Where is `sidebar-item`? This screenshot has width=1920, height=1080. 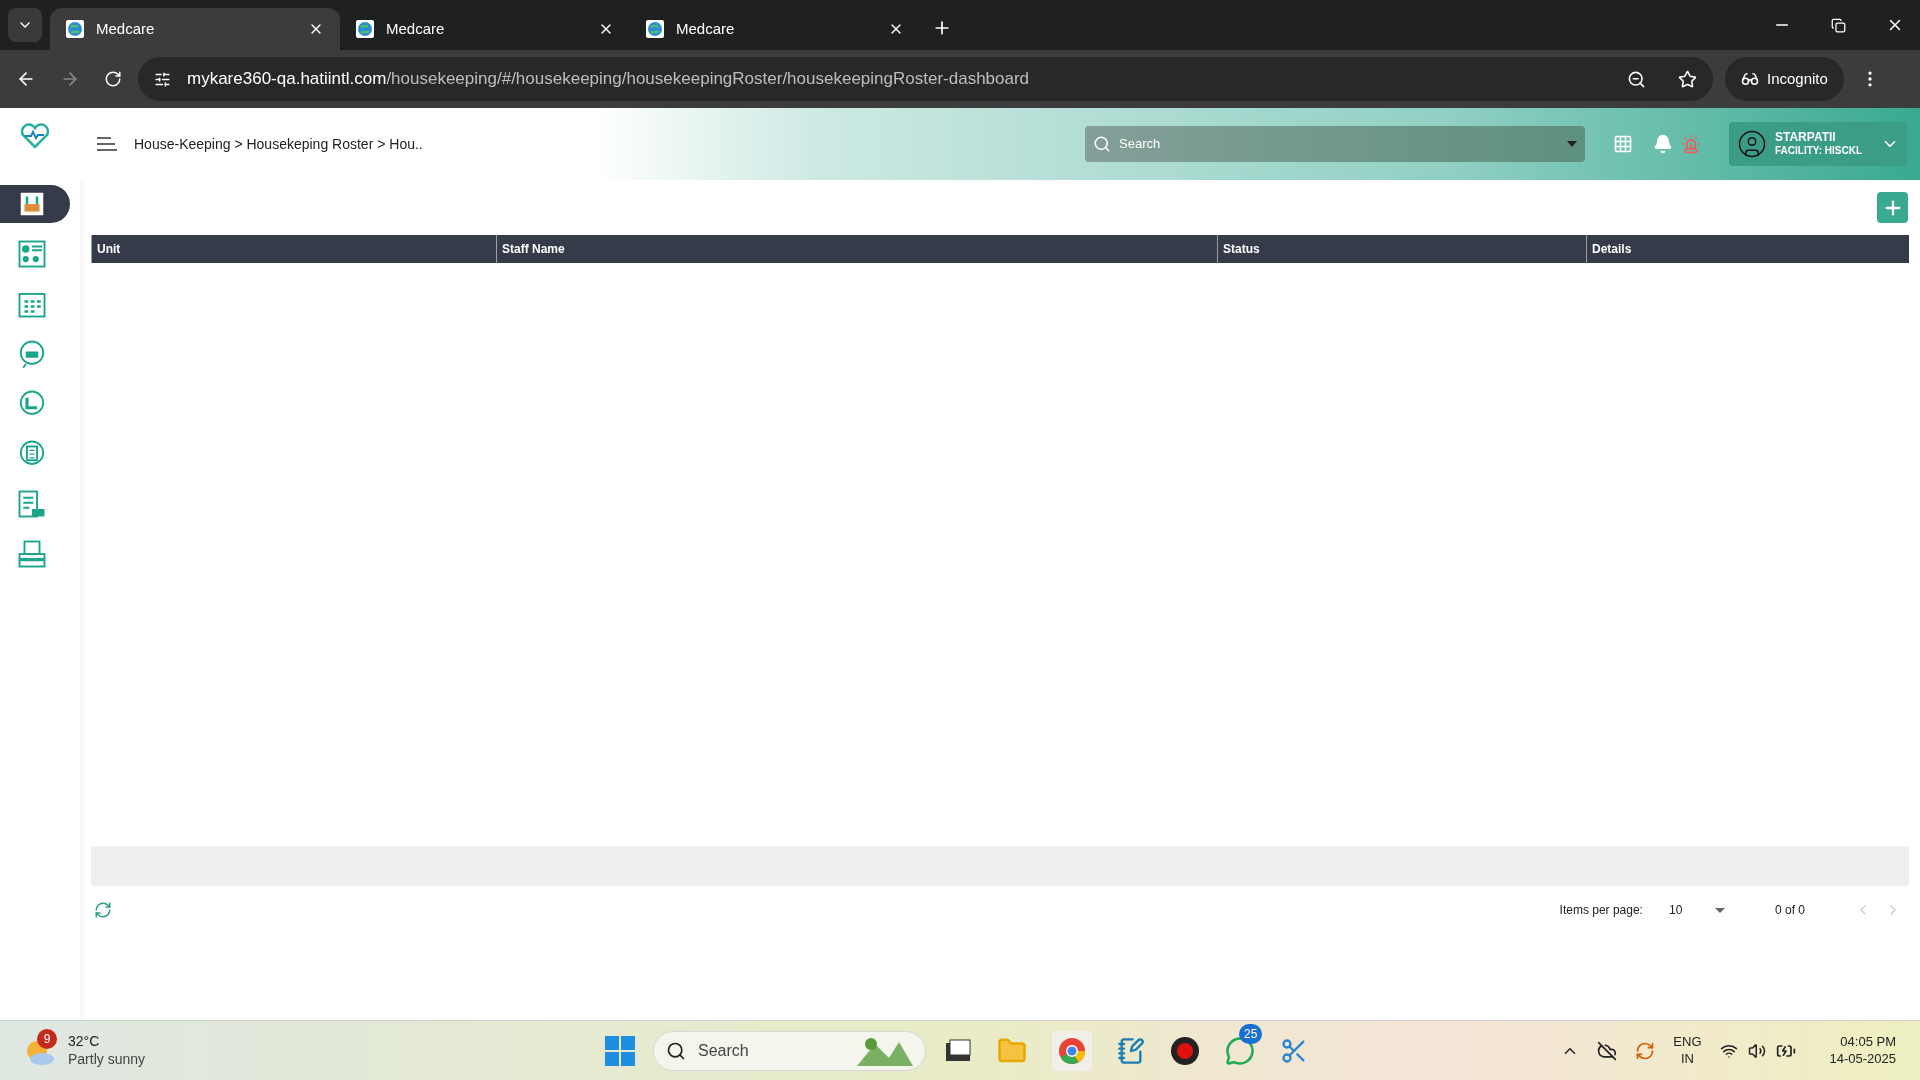 sidebar-item is located at coordinates (35, 204).